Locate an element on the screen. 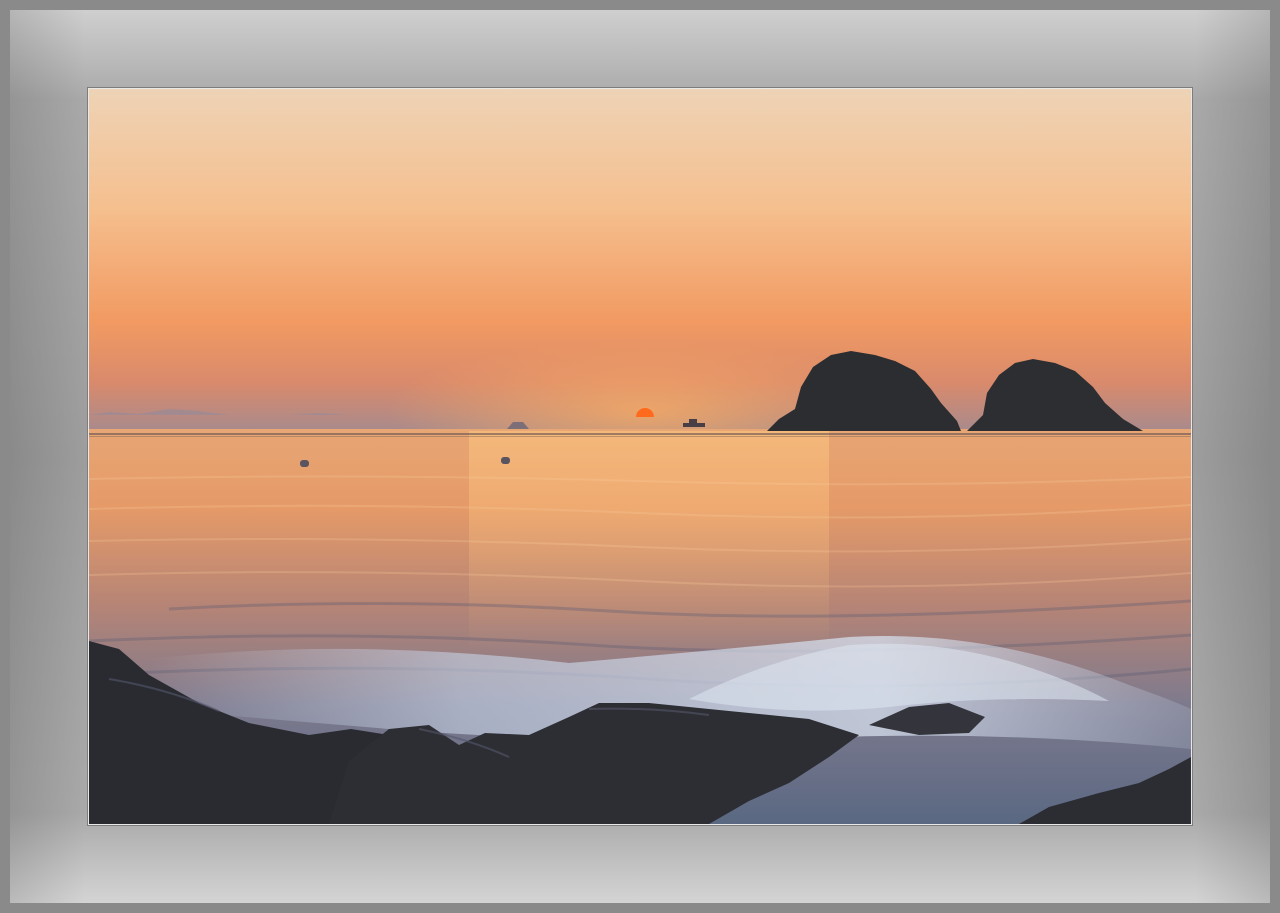 Image resolution: width=1280 pixels, height=913 pixels. boat-cabin is located at coordinates (693, 421).